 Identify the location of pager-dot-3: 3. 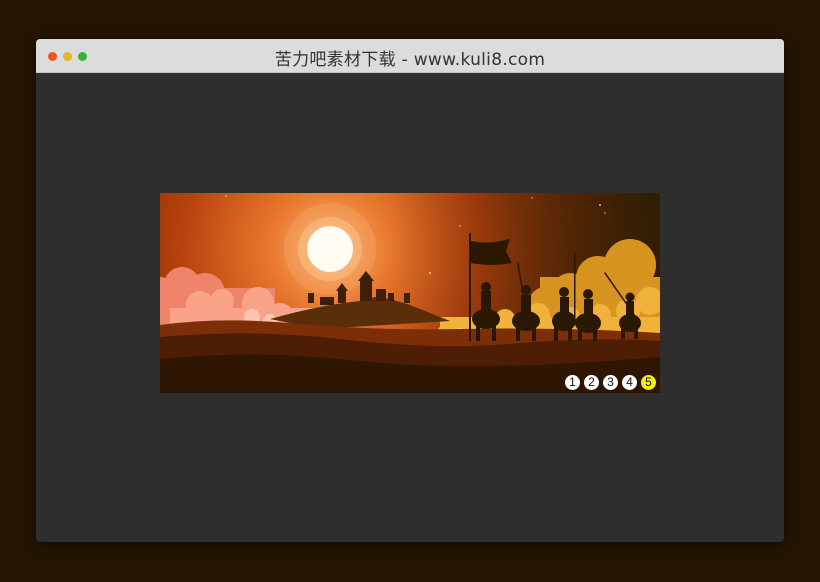
(610, 382).